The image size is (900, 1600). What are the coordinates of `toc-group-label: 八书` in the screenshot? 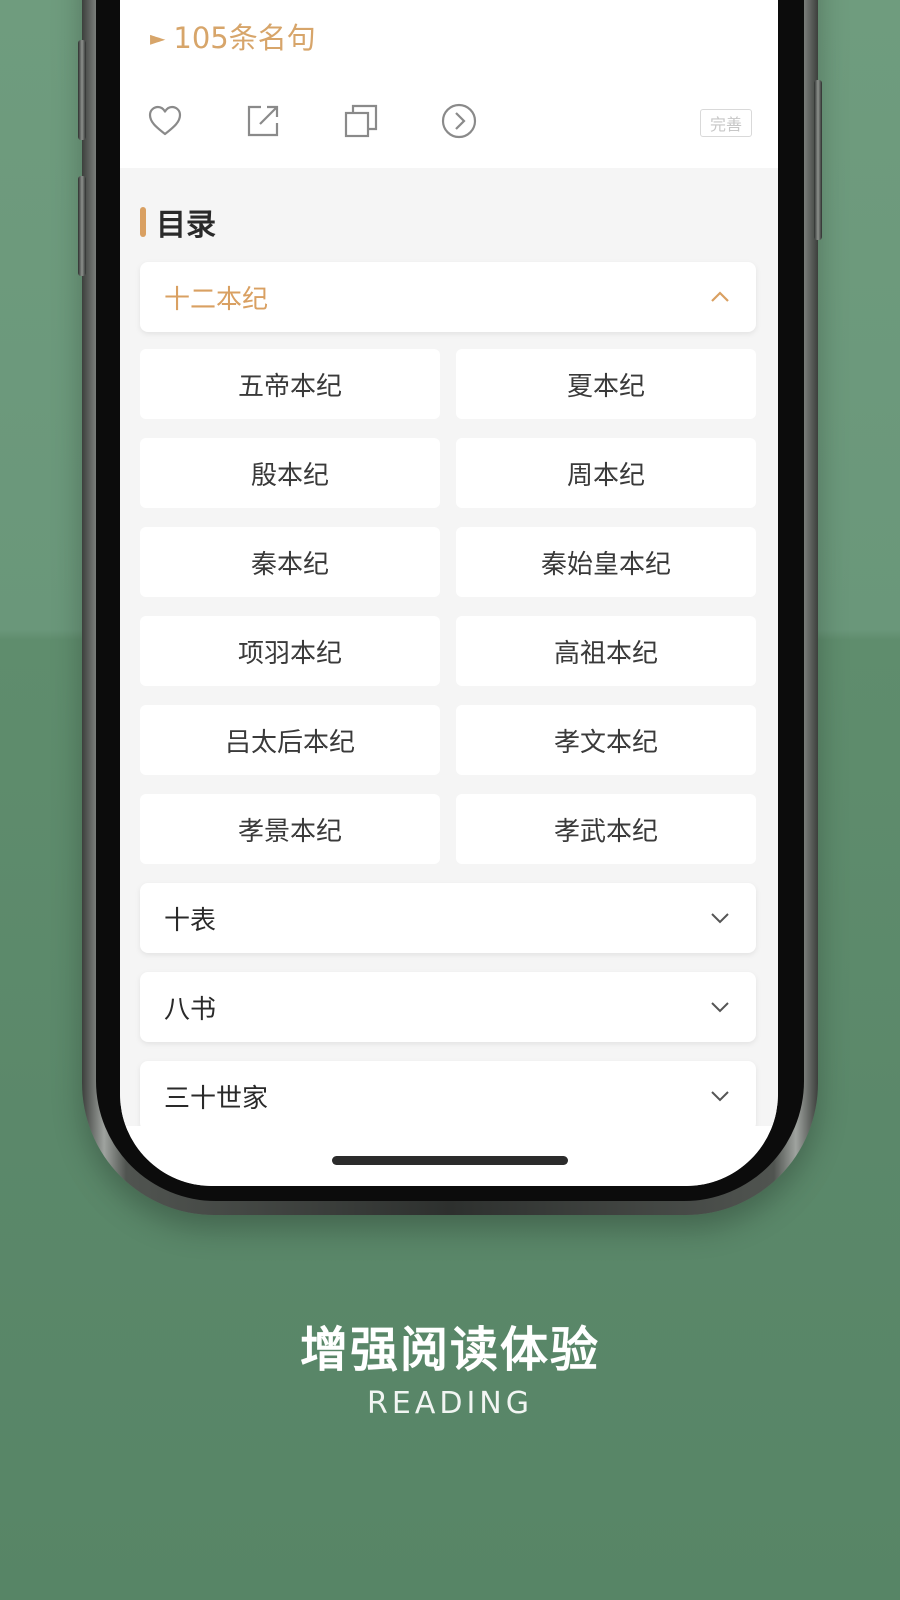 It's located at (190, 1009).